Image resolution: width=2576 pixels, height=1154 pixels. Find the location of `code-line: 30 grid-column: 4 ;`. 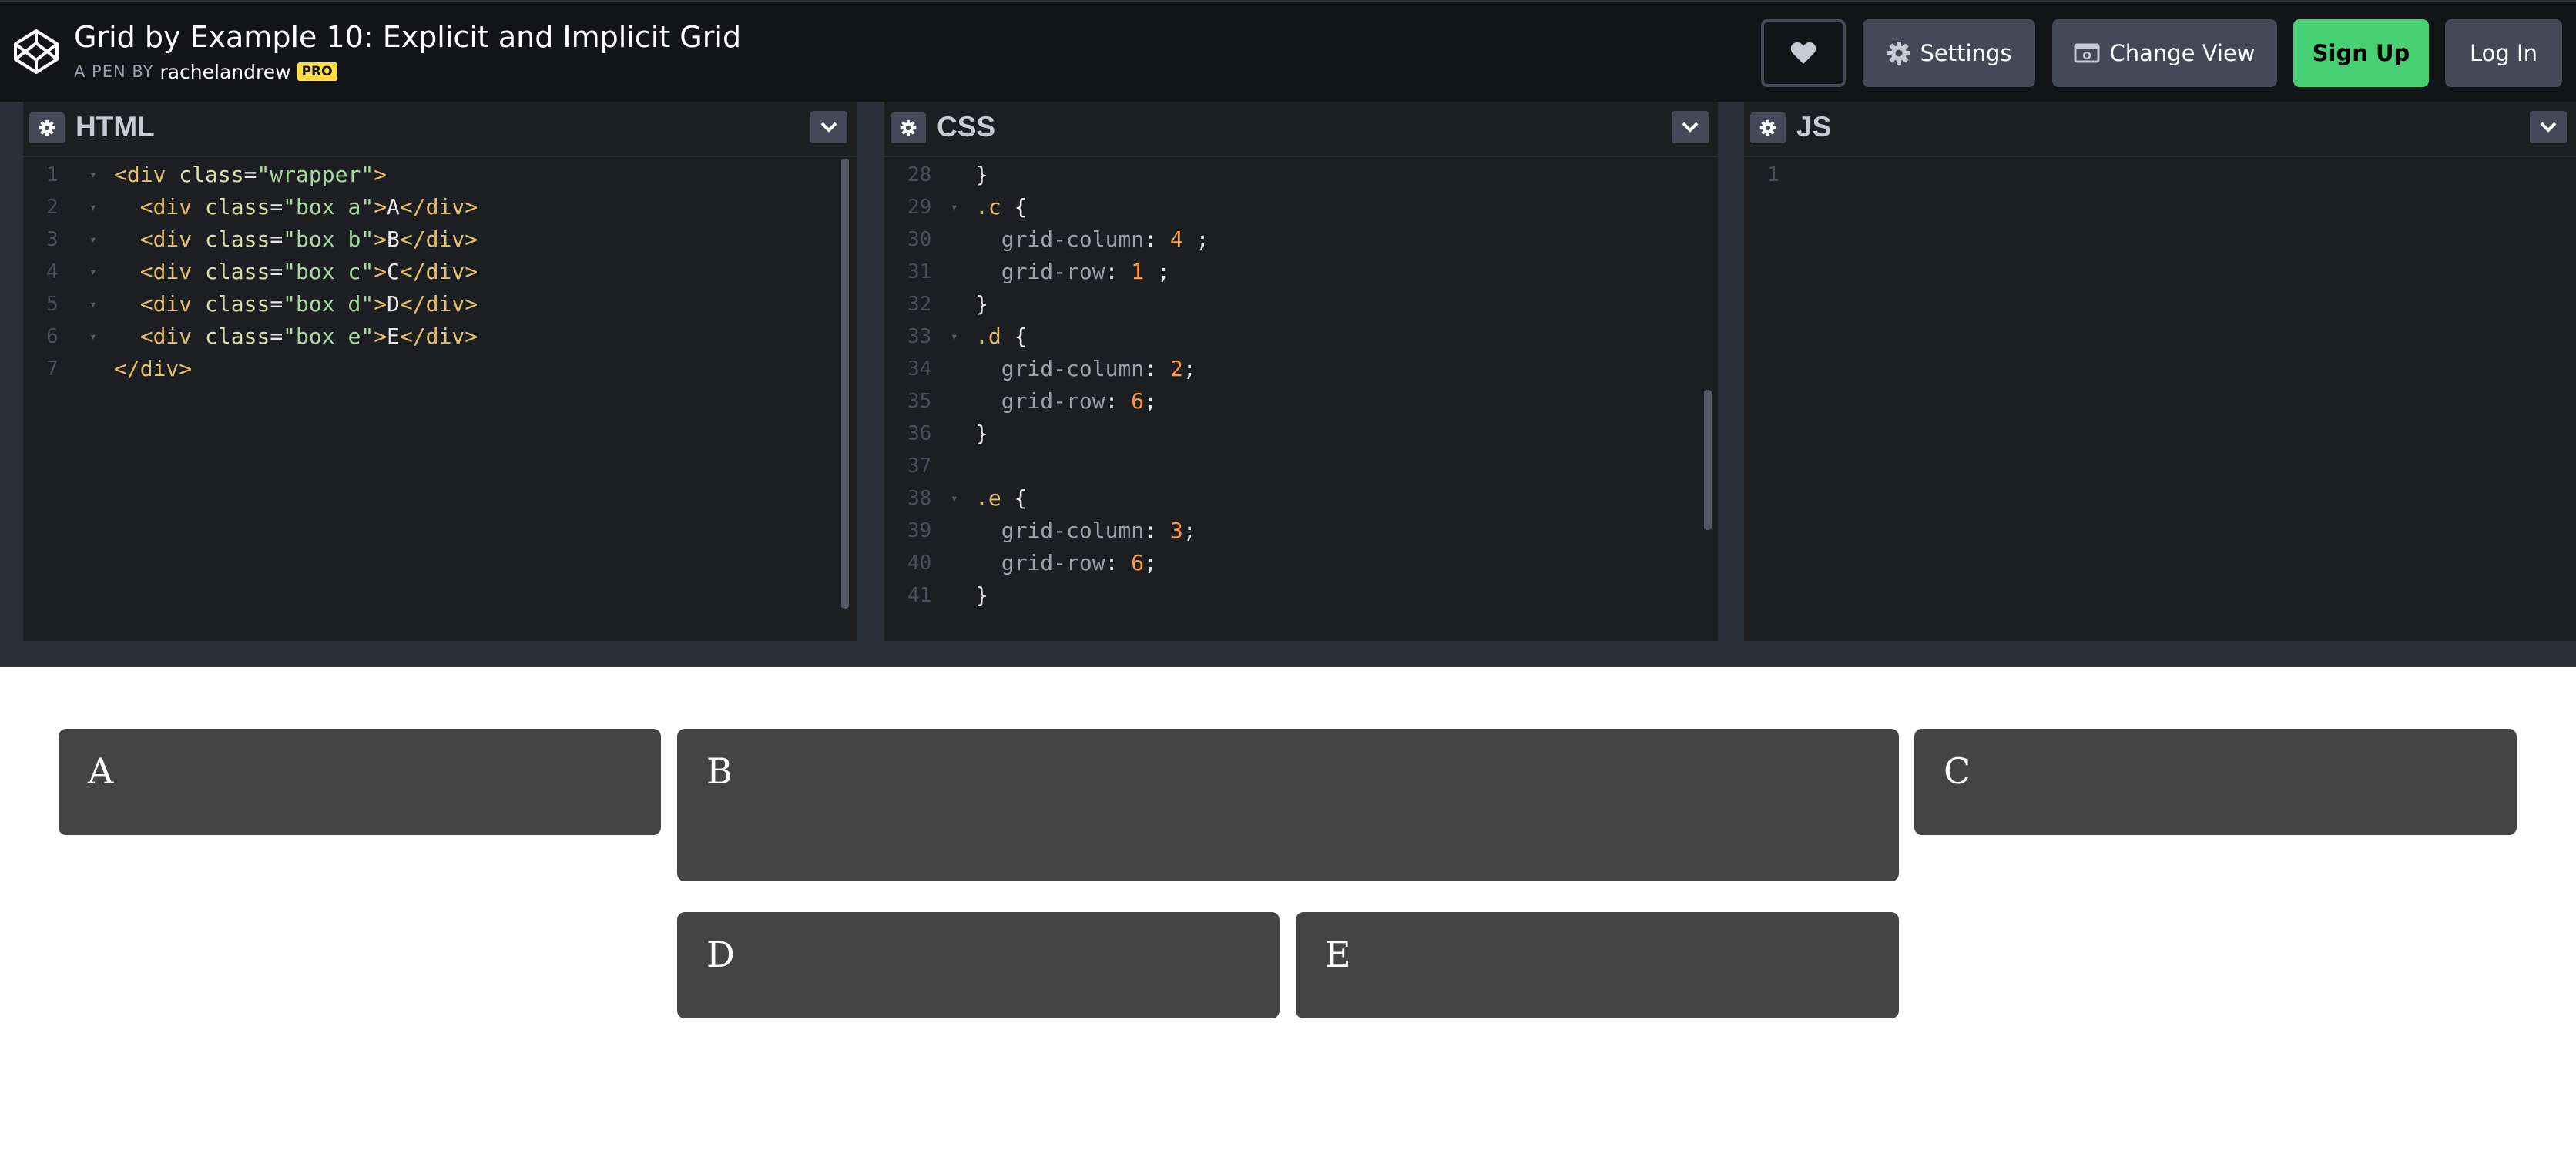

code-line: 30 grid-column: 4 ; is located at coordinates (1301, 239).